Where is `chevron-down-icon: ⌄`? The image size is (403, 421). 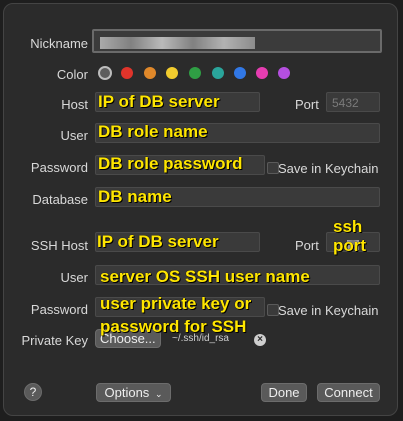
chevron-down-icon: ⌄ is located at coordinates (158, 394).